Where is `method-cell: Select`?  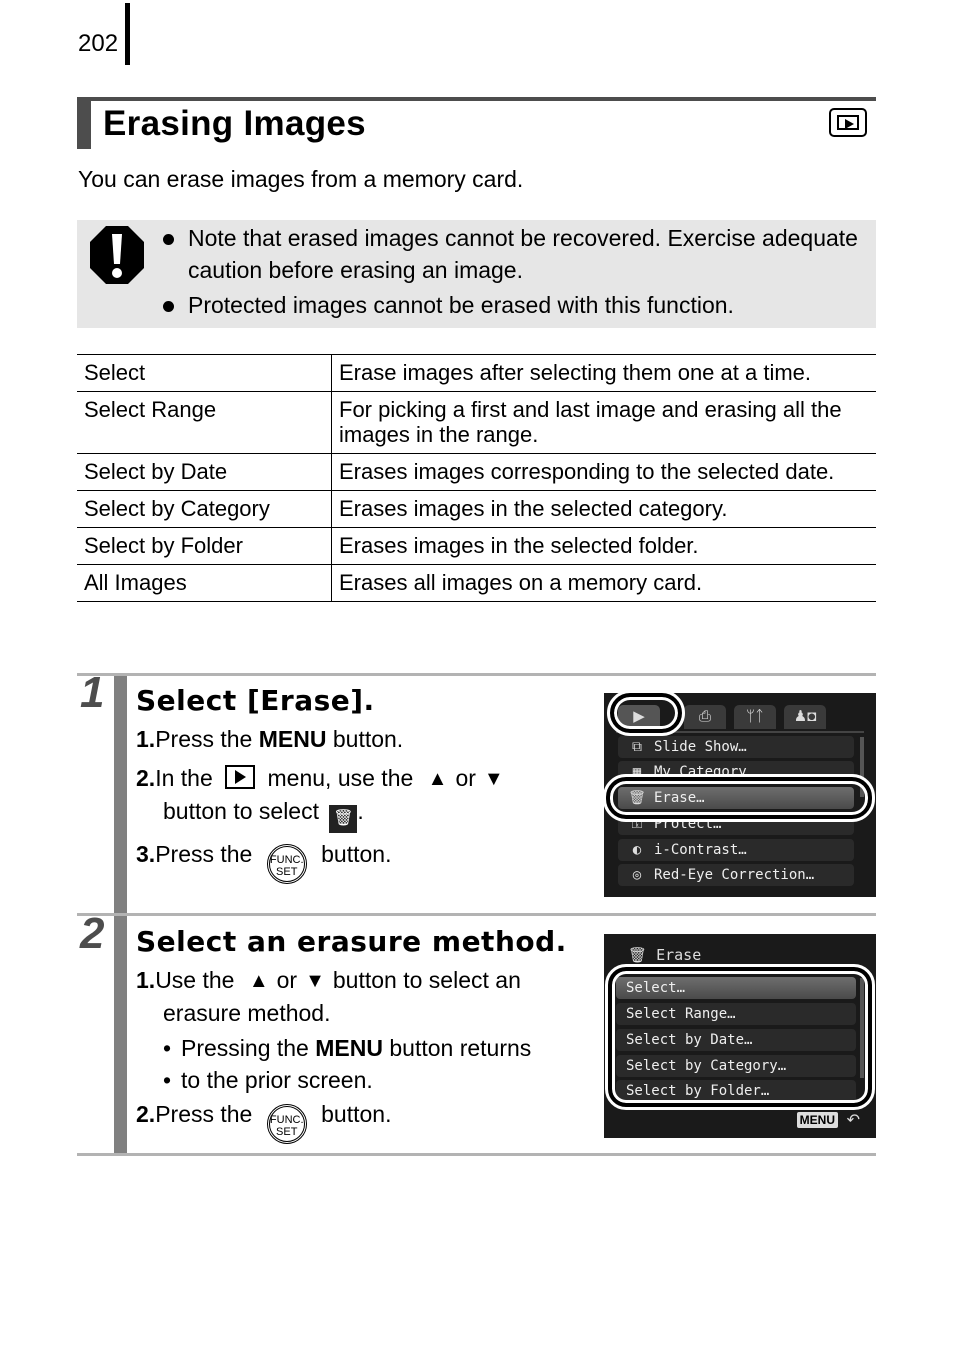 method-cell: Select is located at coordinates (204, 373).